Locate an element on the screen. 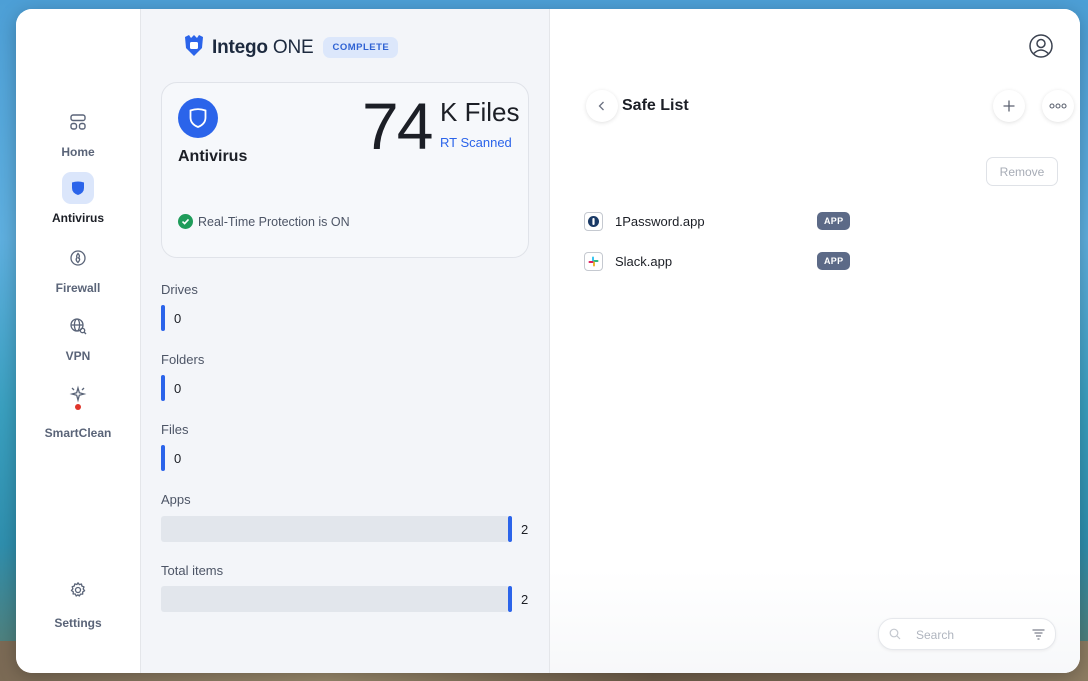  check-icon is located at coordinates (185, 221).